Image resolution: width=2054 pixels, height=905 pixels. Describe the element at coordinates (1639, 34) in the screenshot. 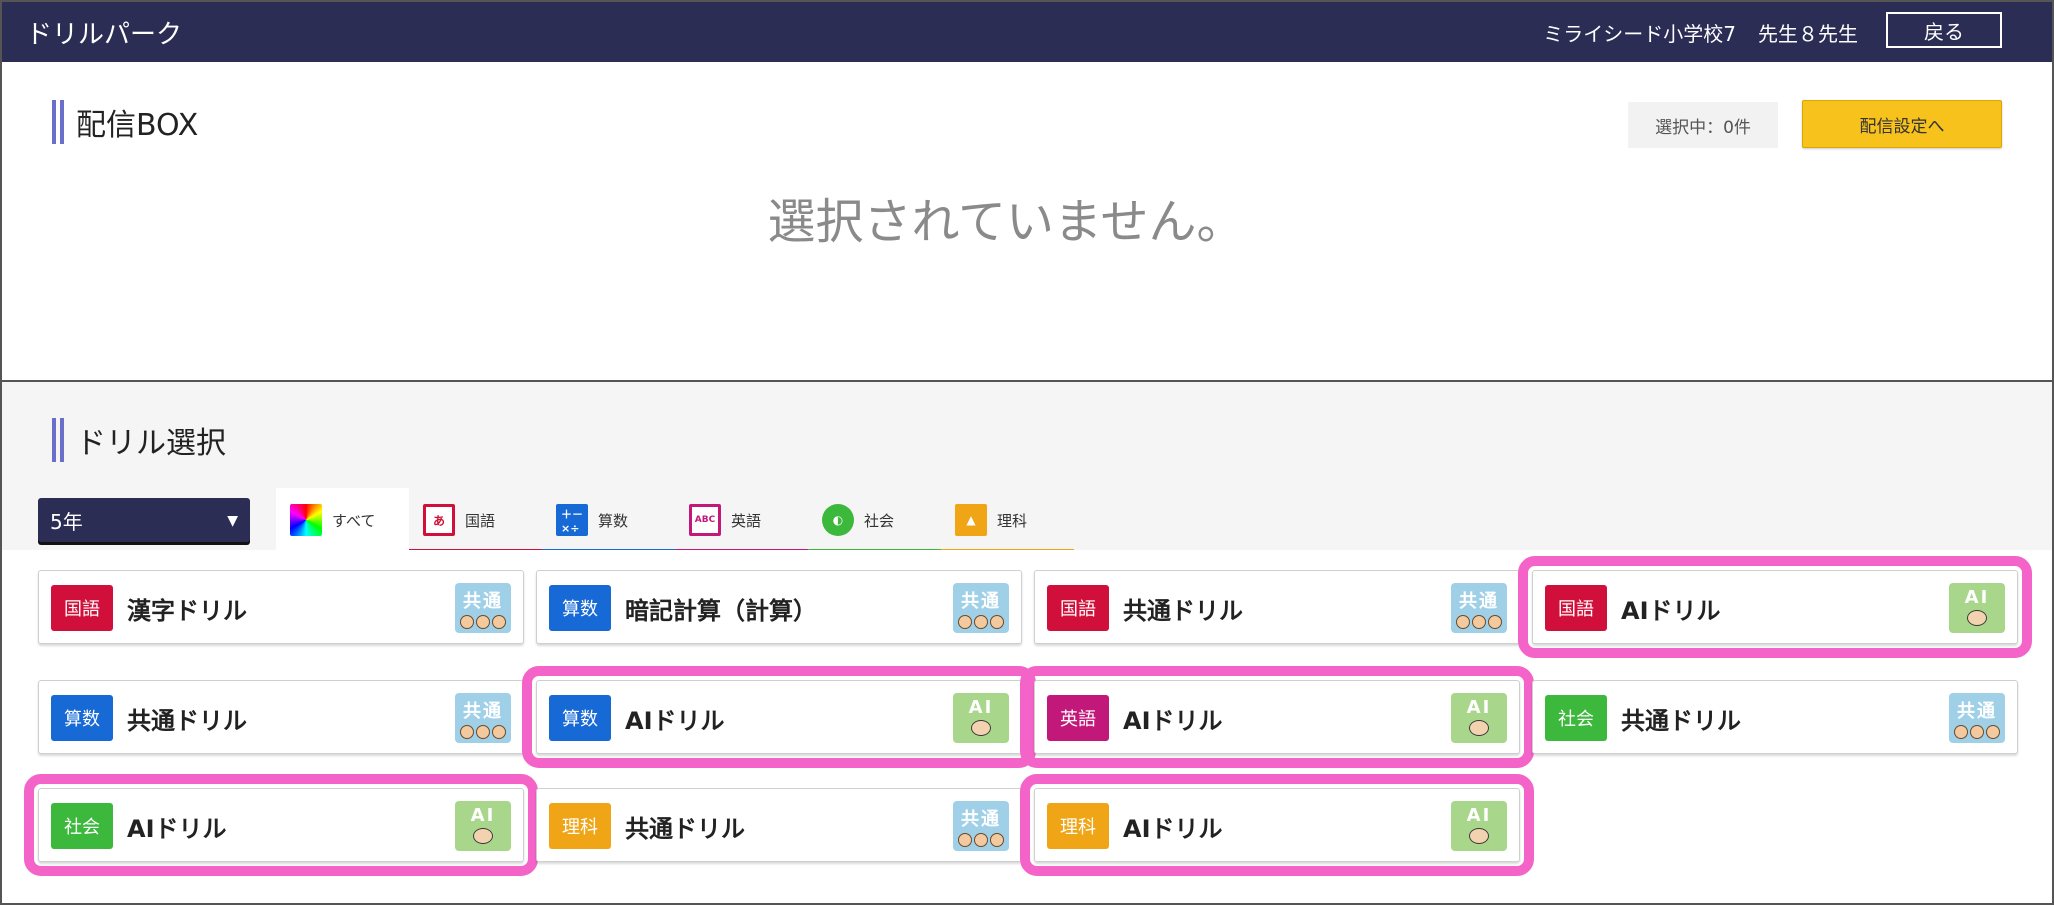

I see `school-name: ミライシード小学校7` at that location.